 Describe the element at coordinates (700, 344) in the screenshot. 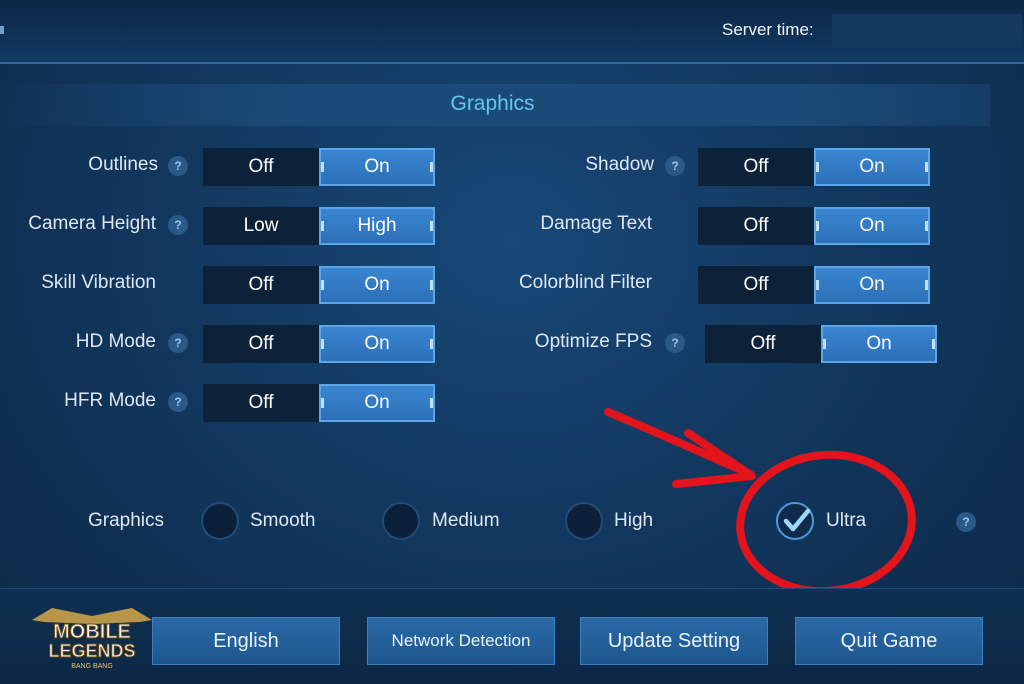

I see `setting-row-optimize-fps: Optimize FPS ? Off On` at that location.